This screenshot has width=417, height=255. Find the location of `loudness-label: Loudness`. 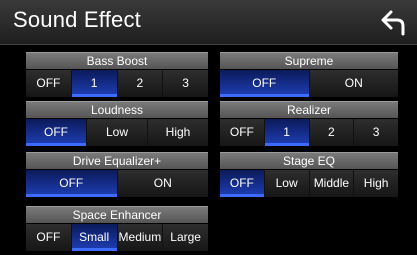

loudness-label: Loudness is located at coordinates (117, 109).